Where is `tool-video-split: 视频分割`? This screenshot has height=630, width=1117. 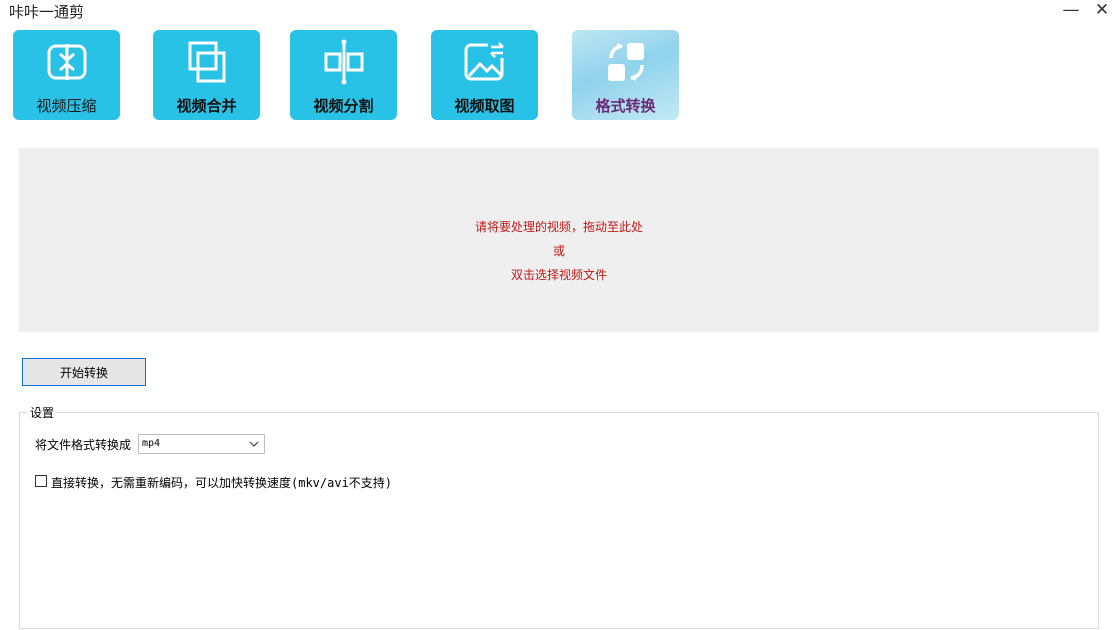
tool-video-split: 视频分割 is located at coordinates (343, 75).